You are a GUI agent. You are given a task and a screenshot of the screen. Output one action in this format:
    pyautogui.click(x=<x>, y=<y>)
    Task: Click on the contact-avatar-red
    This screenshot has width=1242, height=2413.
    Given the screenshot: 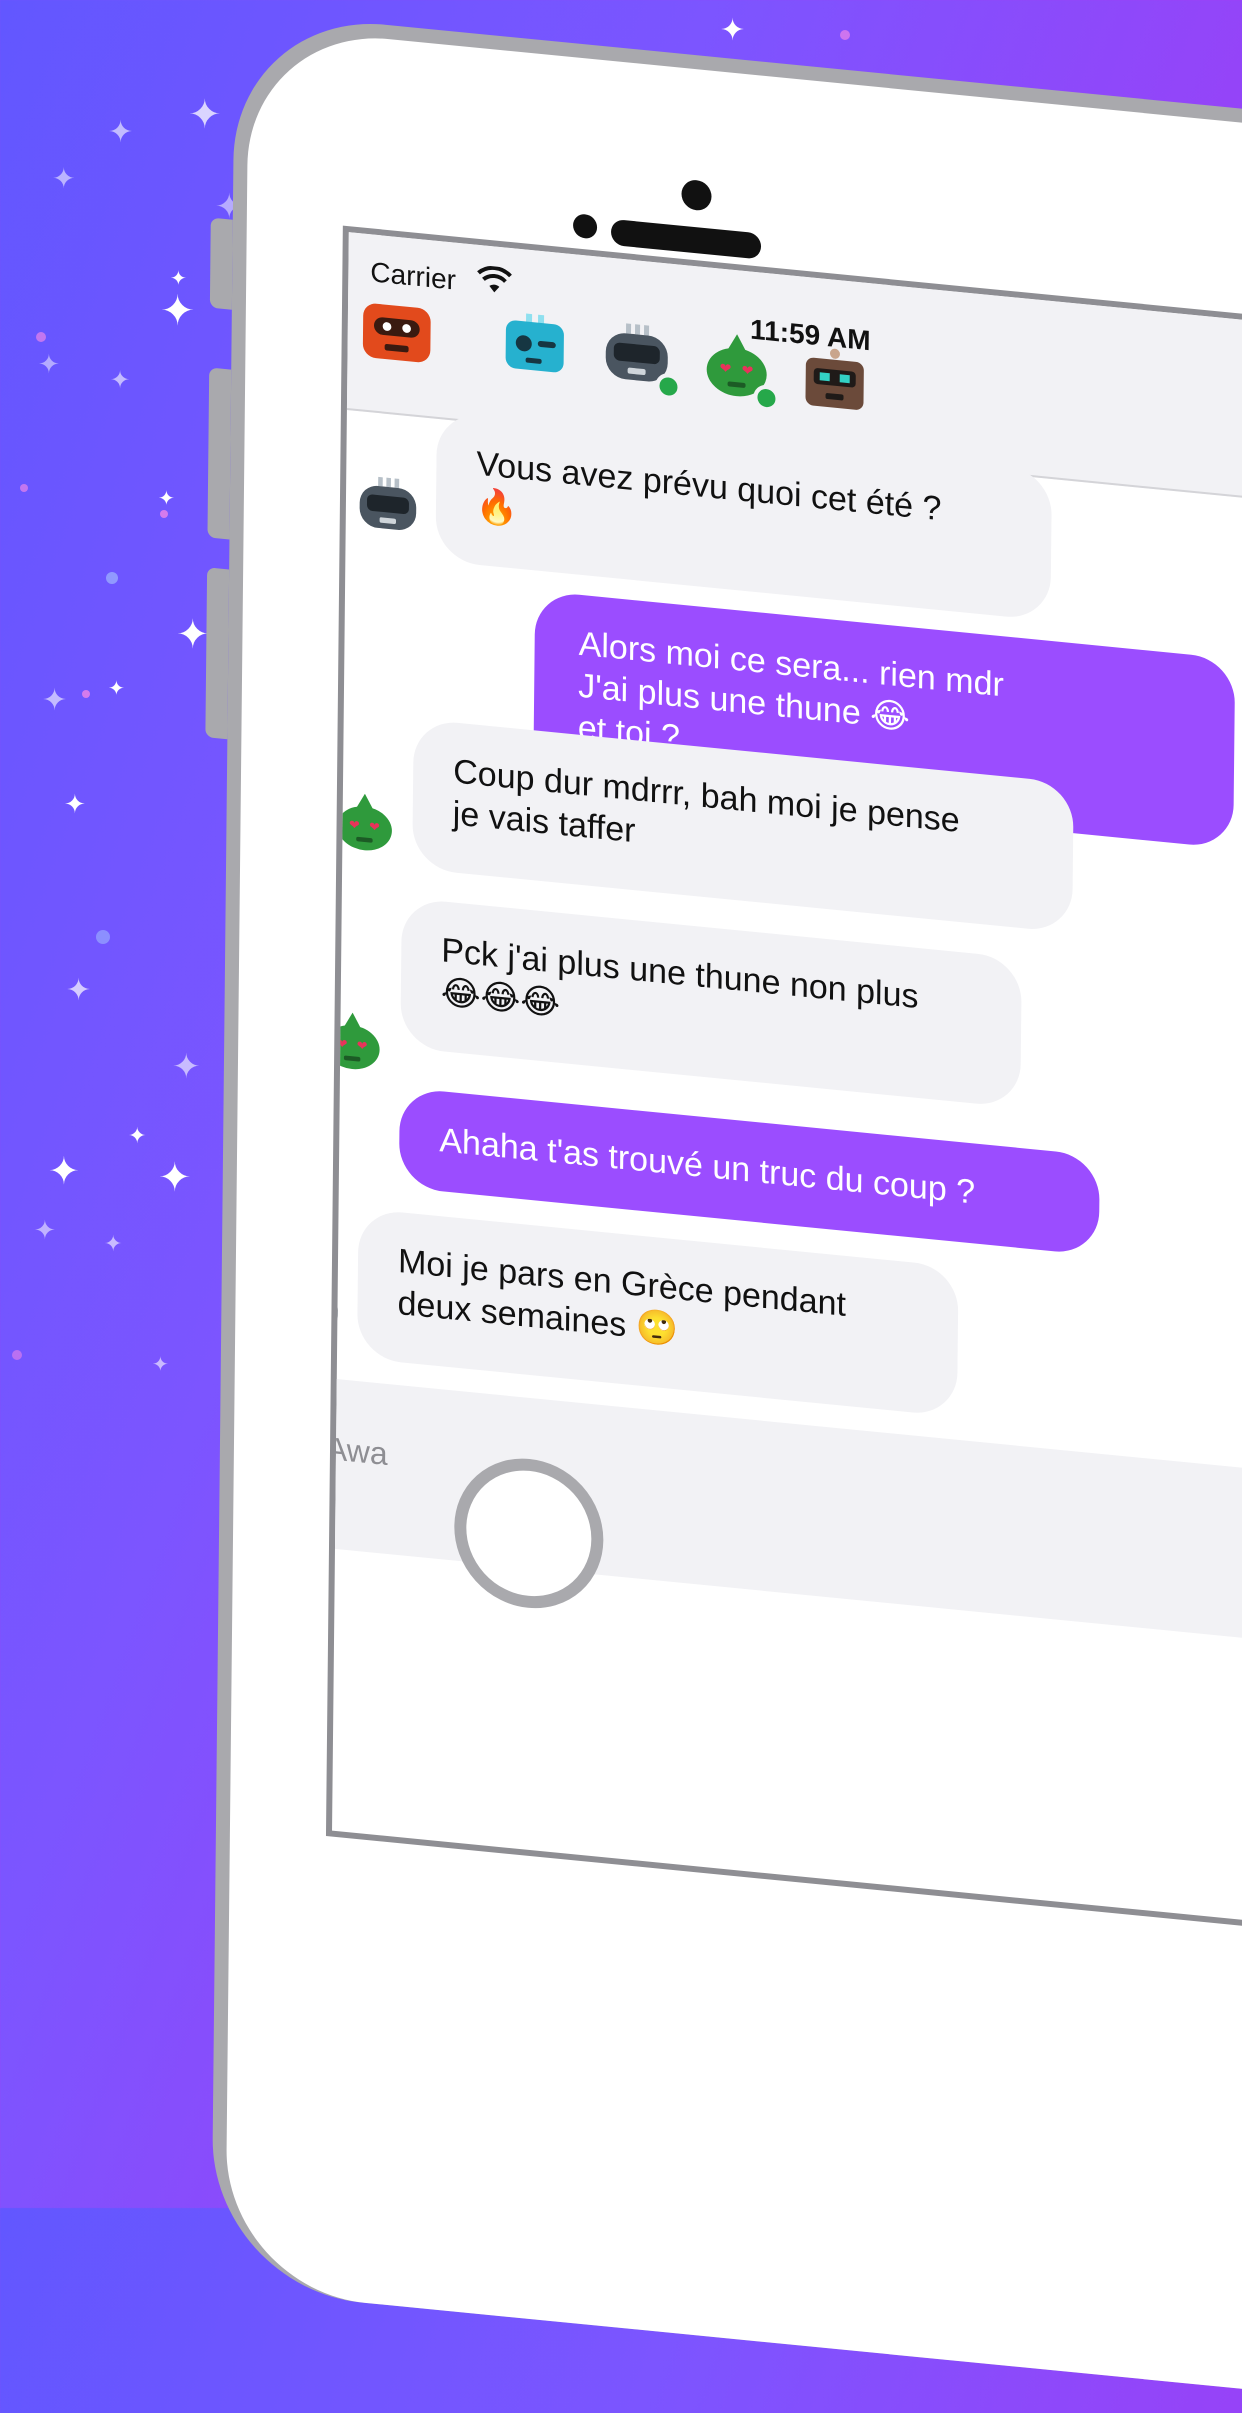 What is the action you would take?
    pyautogui.click(x=396, y=332)
    